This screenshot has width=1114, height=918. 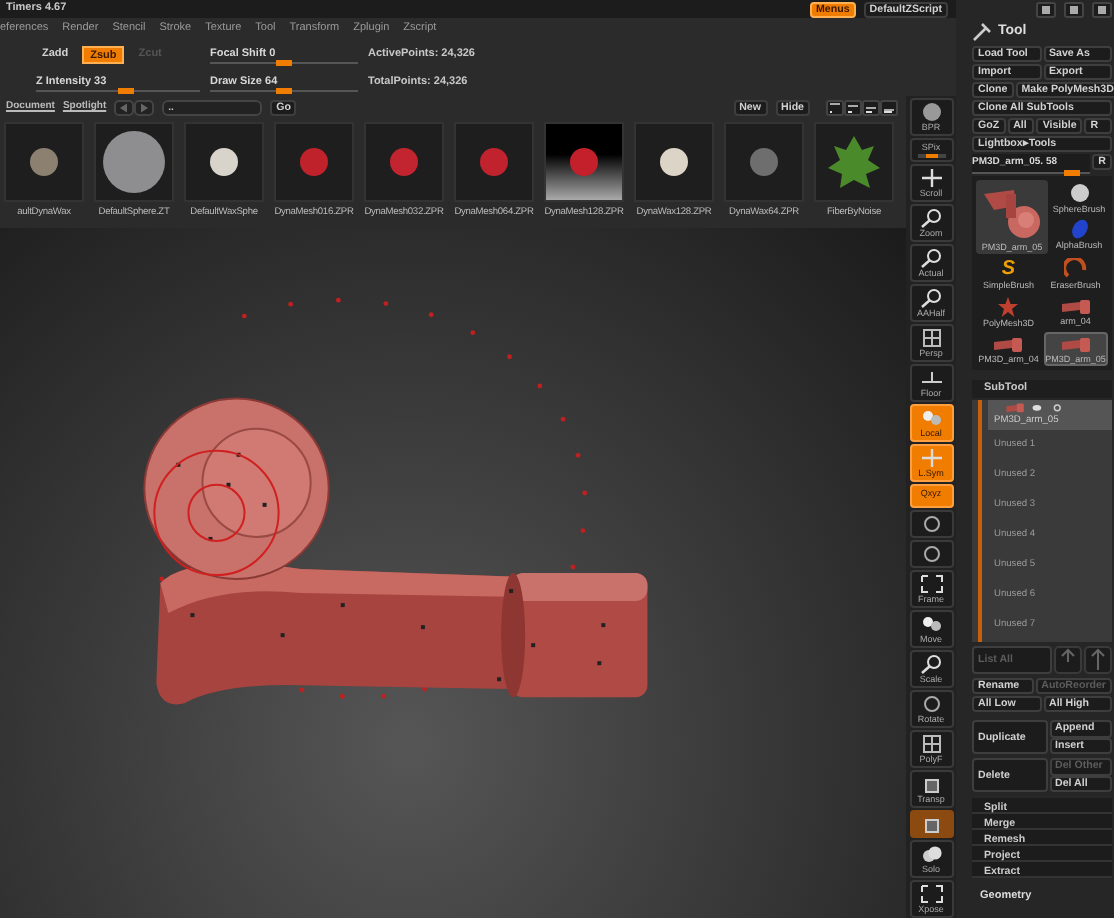 I want to click on alpha-icon, so click(x=1079, y=229).